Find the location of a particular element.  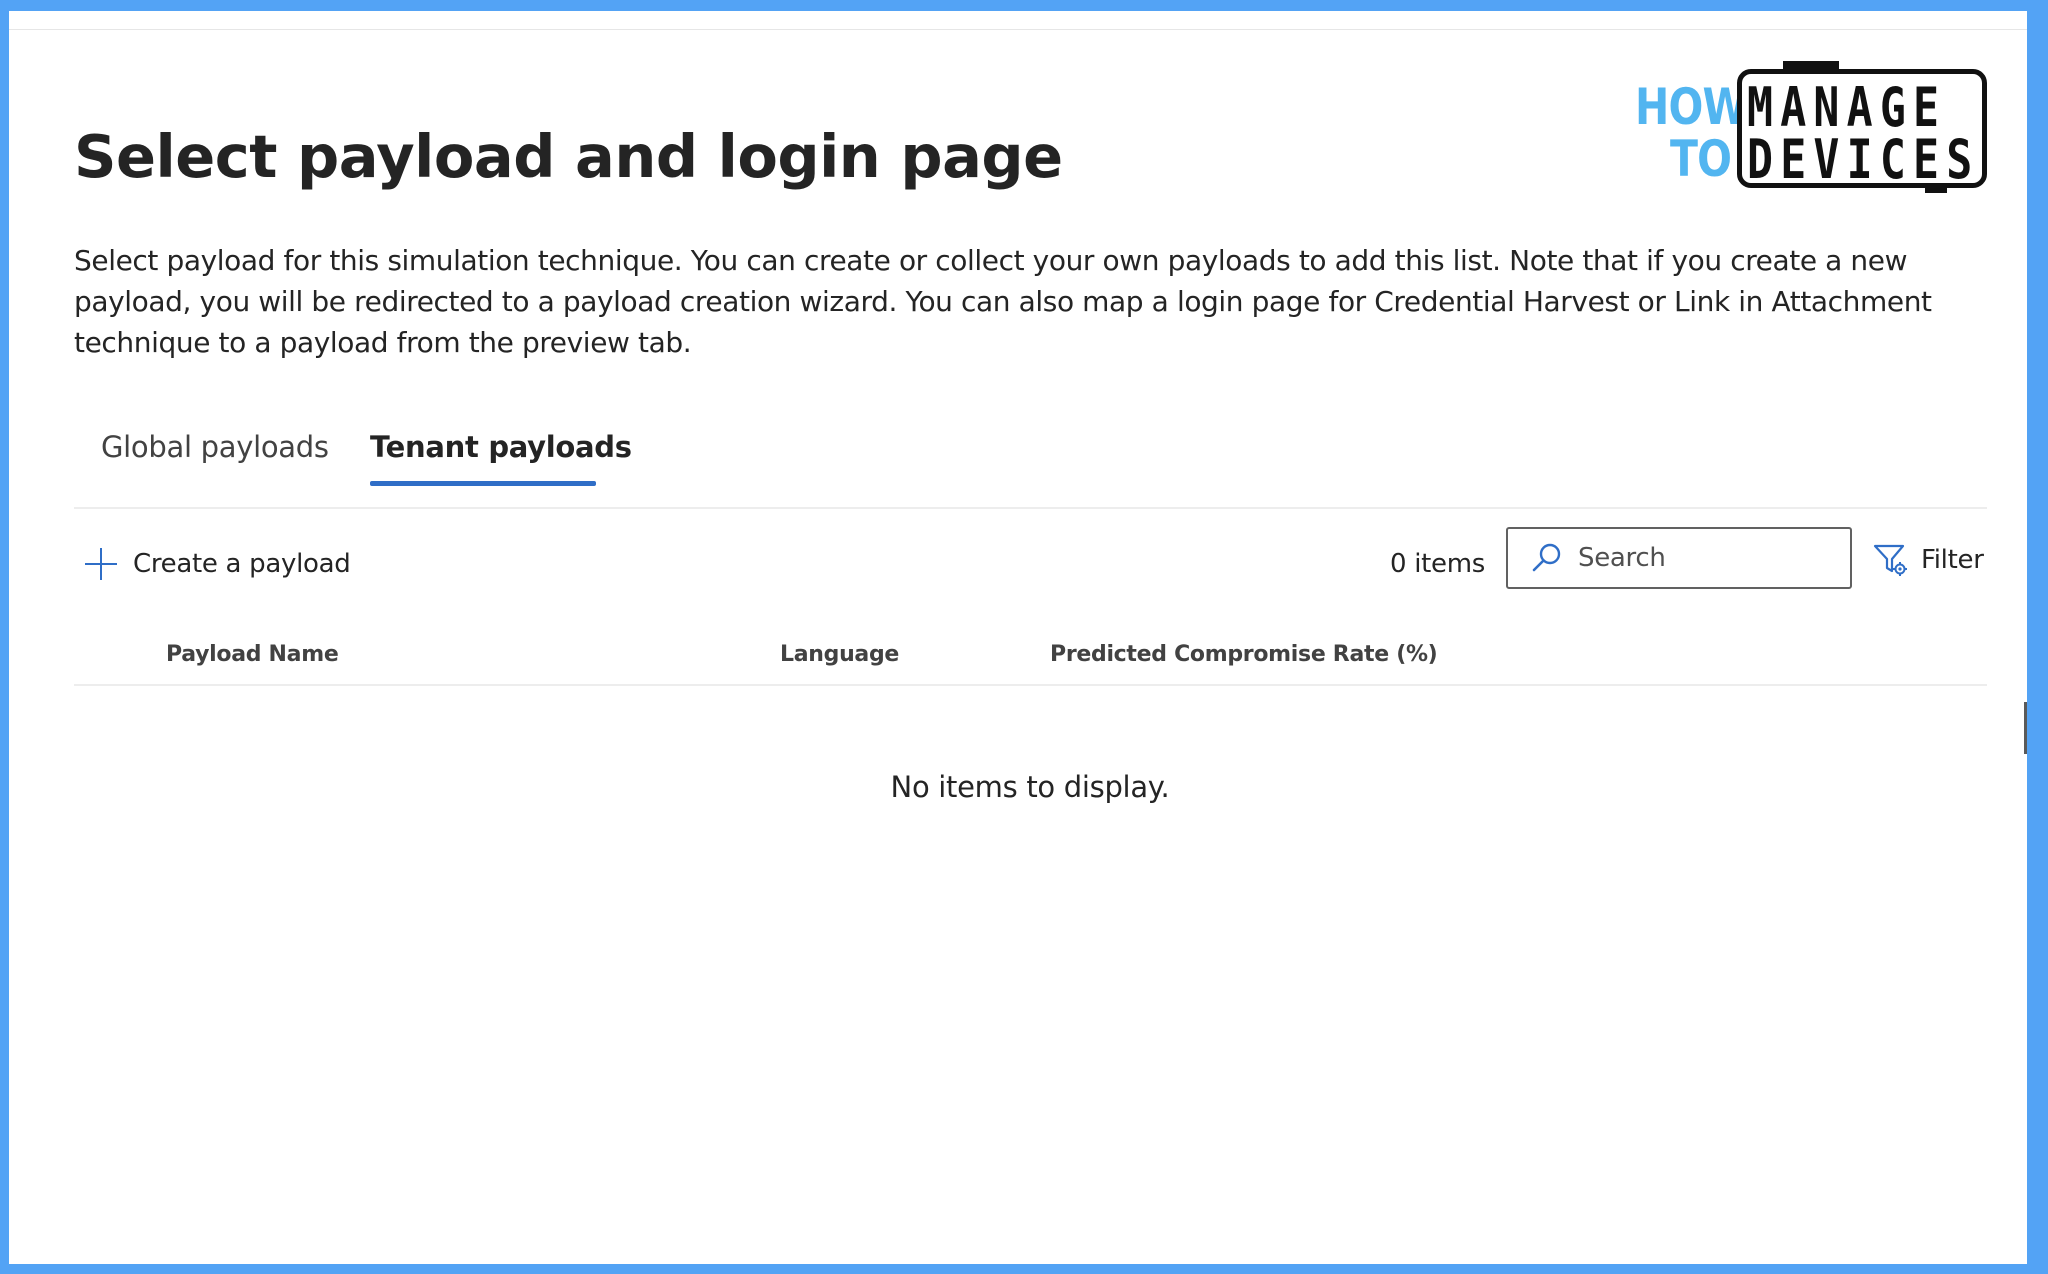

create-payload-button: Create a payload is located at coordinates (218, 564).